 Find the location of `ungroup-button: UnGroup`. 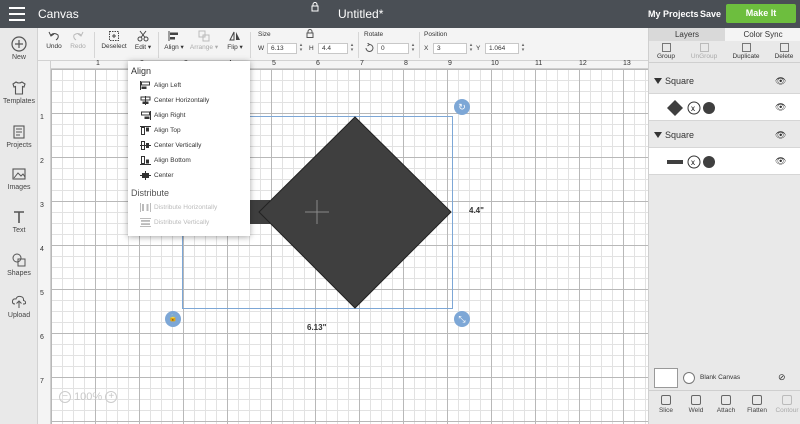

ungroup-button: UnGroup is located at coordinates (704, 50).